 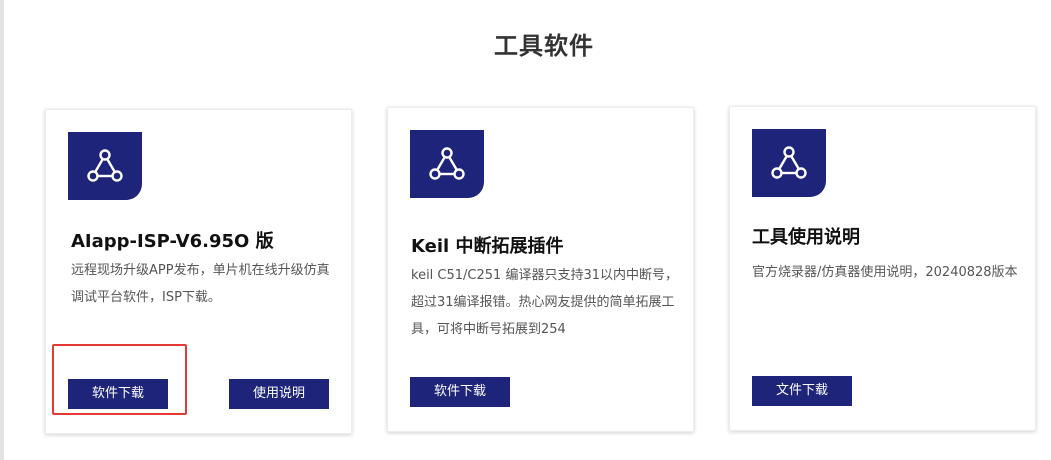 What do you see at coordinates (487, 246) in the screenshot?
I see `card-title: Keil 中断拓展插件` at bounding box center [487, 246].